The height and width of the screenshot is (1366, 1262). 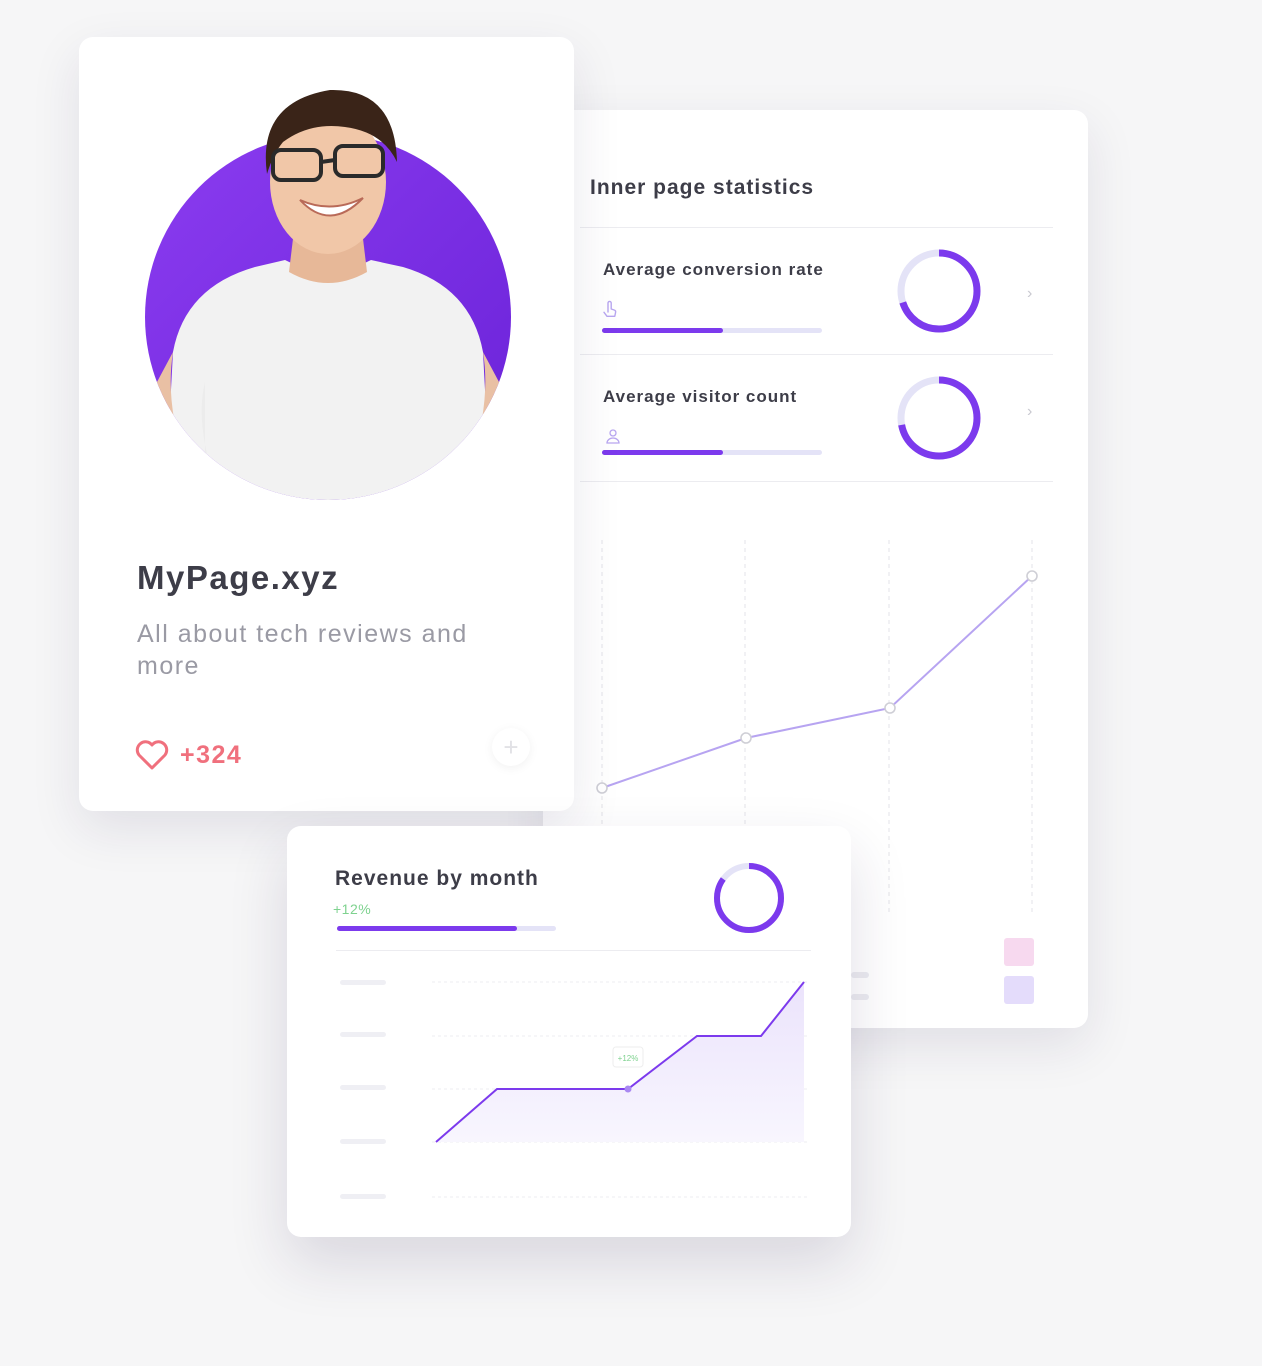 What do you see at coordinates (939, 291) in the screenshot?
I see `conversion-donut-chart` at bounding box center [939, 291].